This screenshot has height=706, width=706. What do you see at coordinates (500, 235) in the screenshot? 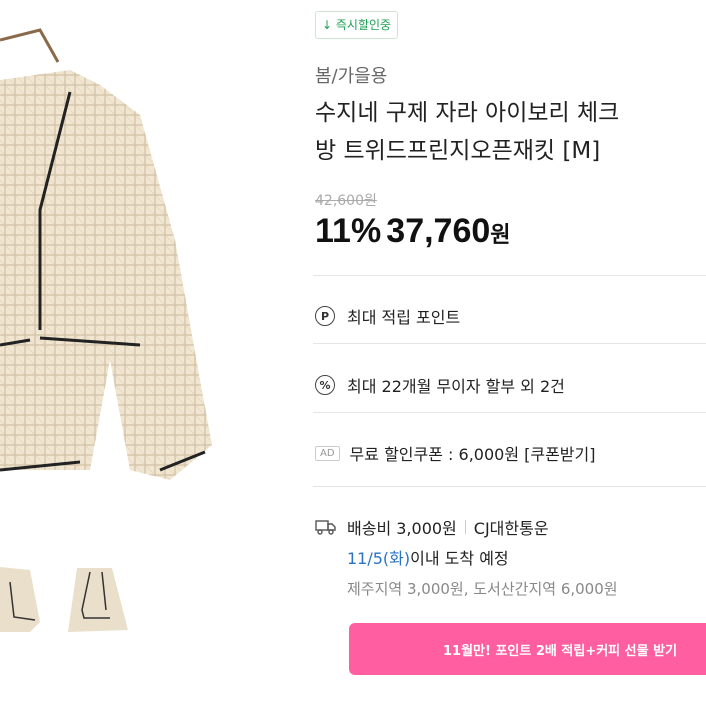
I see `currency-unit: 원` at bounding box center [500, 235].